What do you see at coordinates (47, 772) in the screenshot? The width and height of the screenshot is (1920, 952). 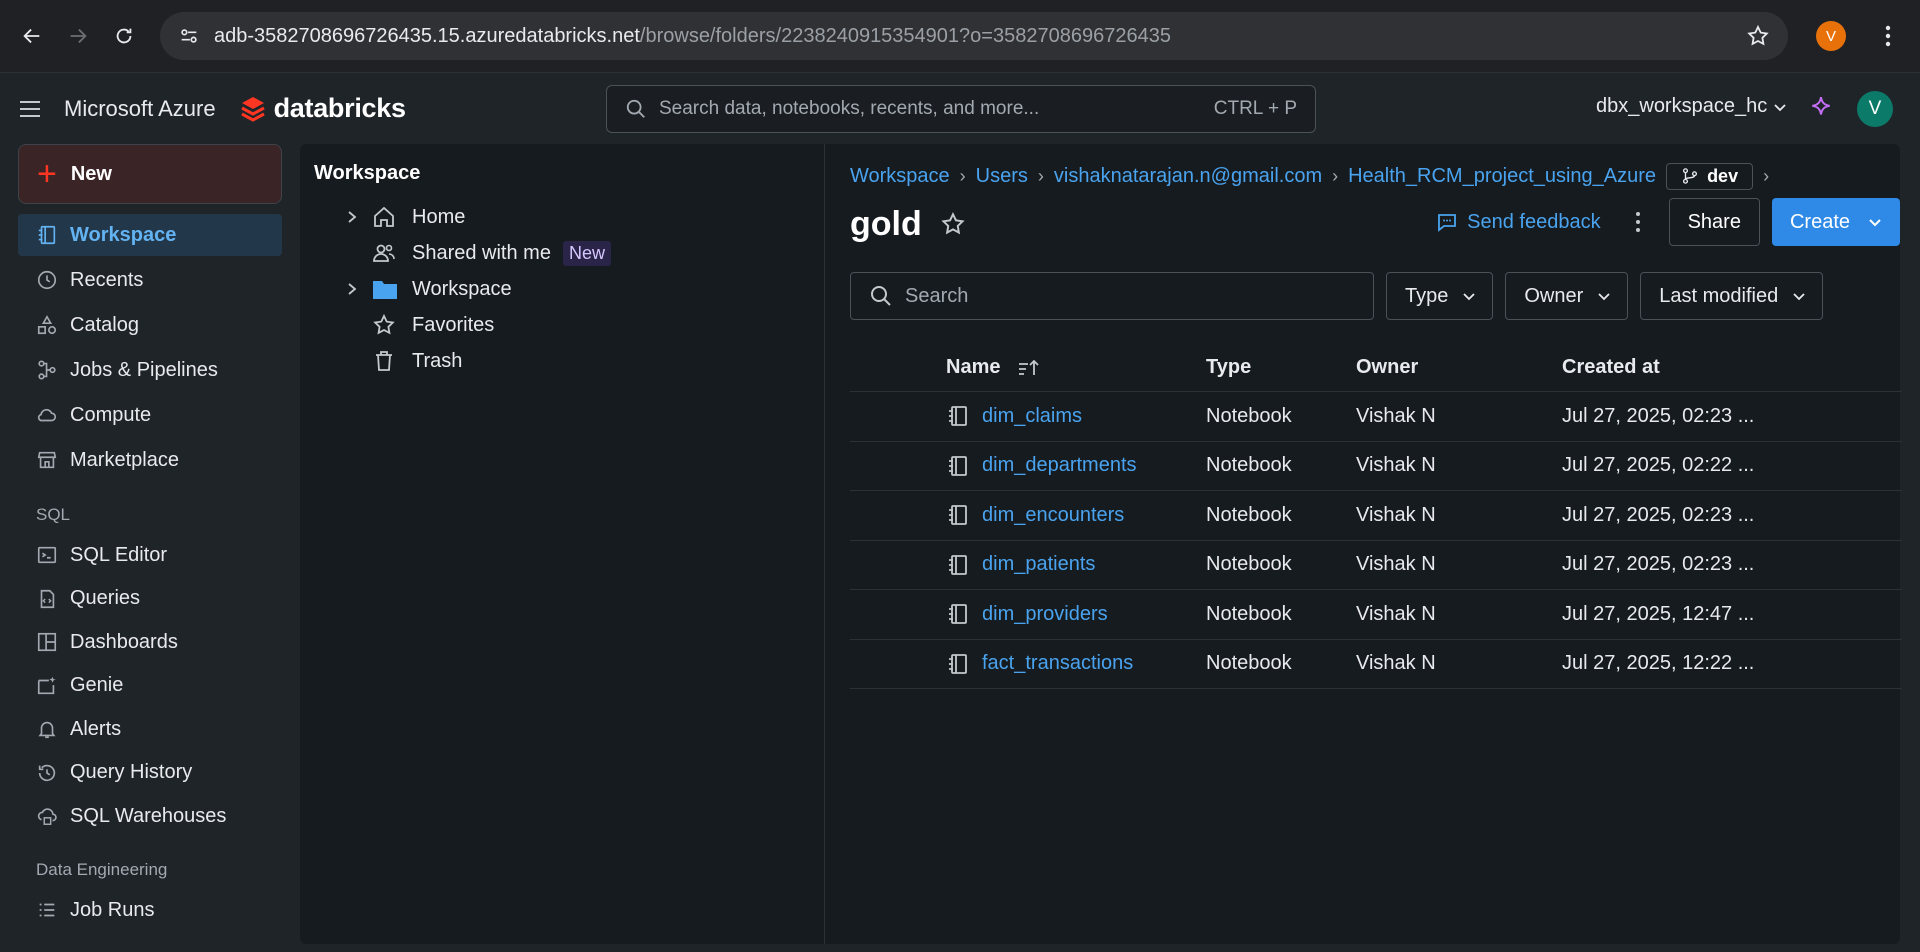 I see `history-icon` at bounding box center [47, 772].